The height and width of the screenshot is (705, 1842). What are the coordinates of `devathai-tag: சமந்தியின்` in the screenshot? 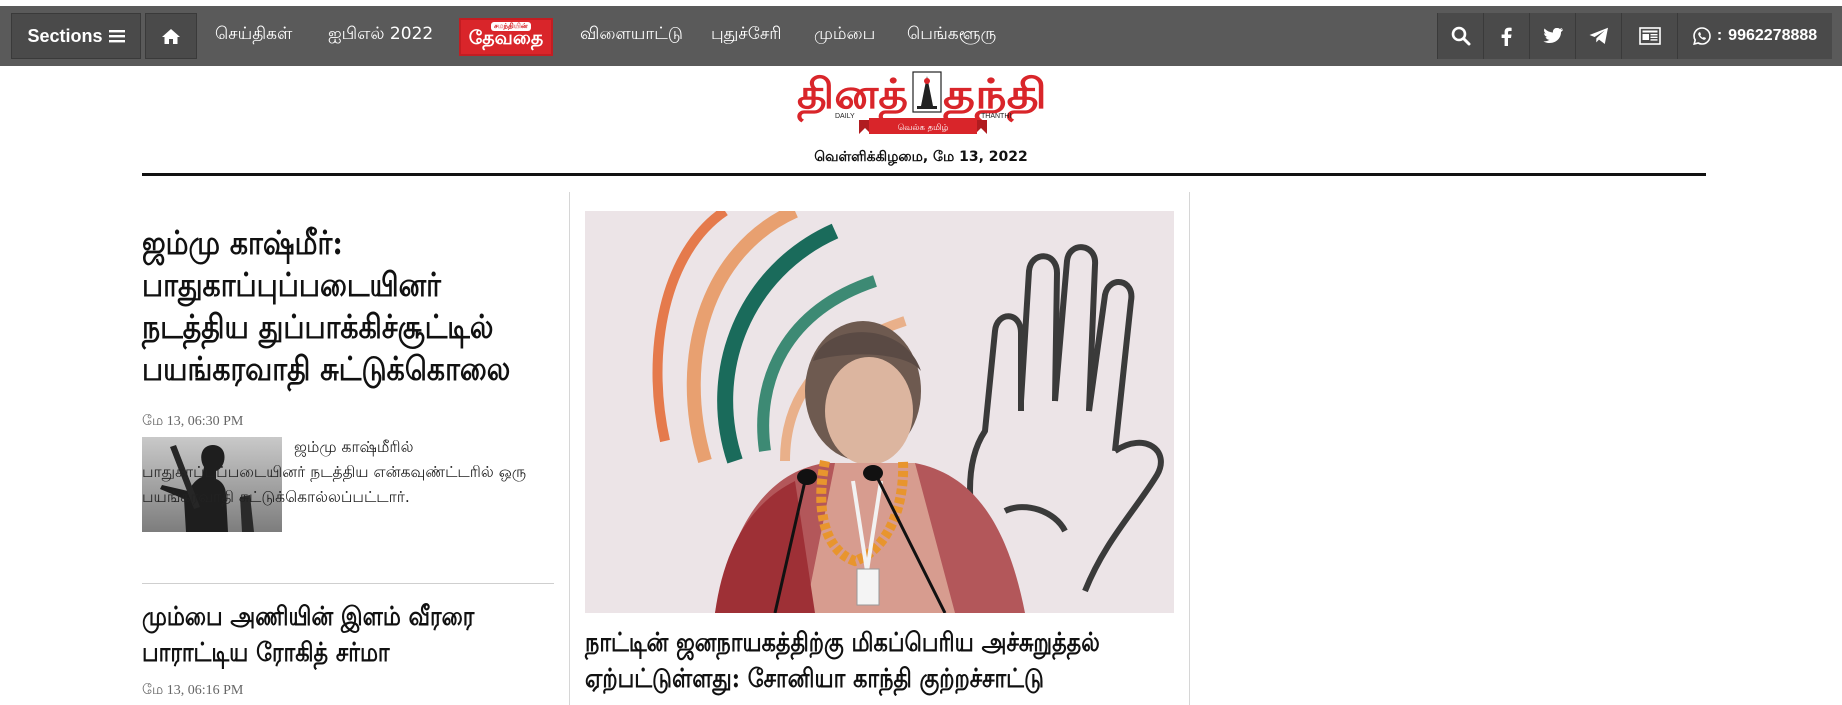 It's located at (511, 26).